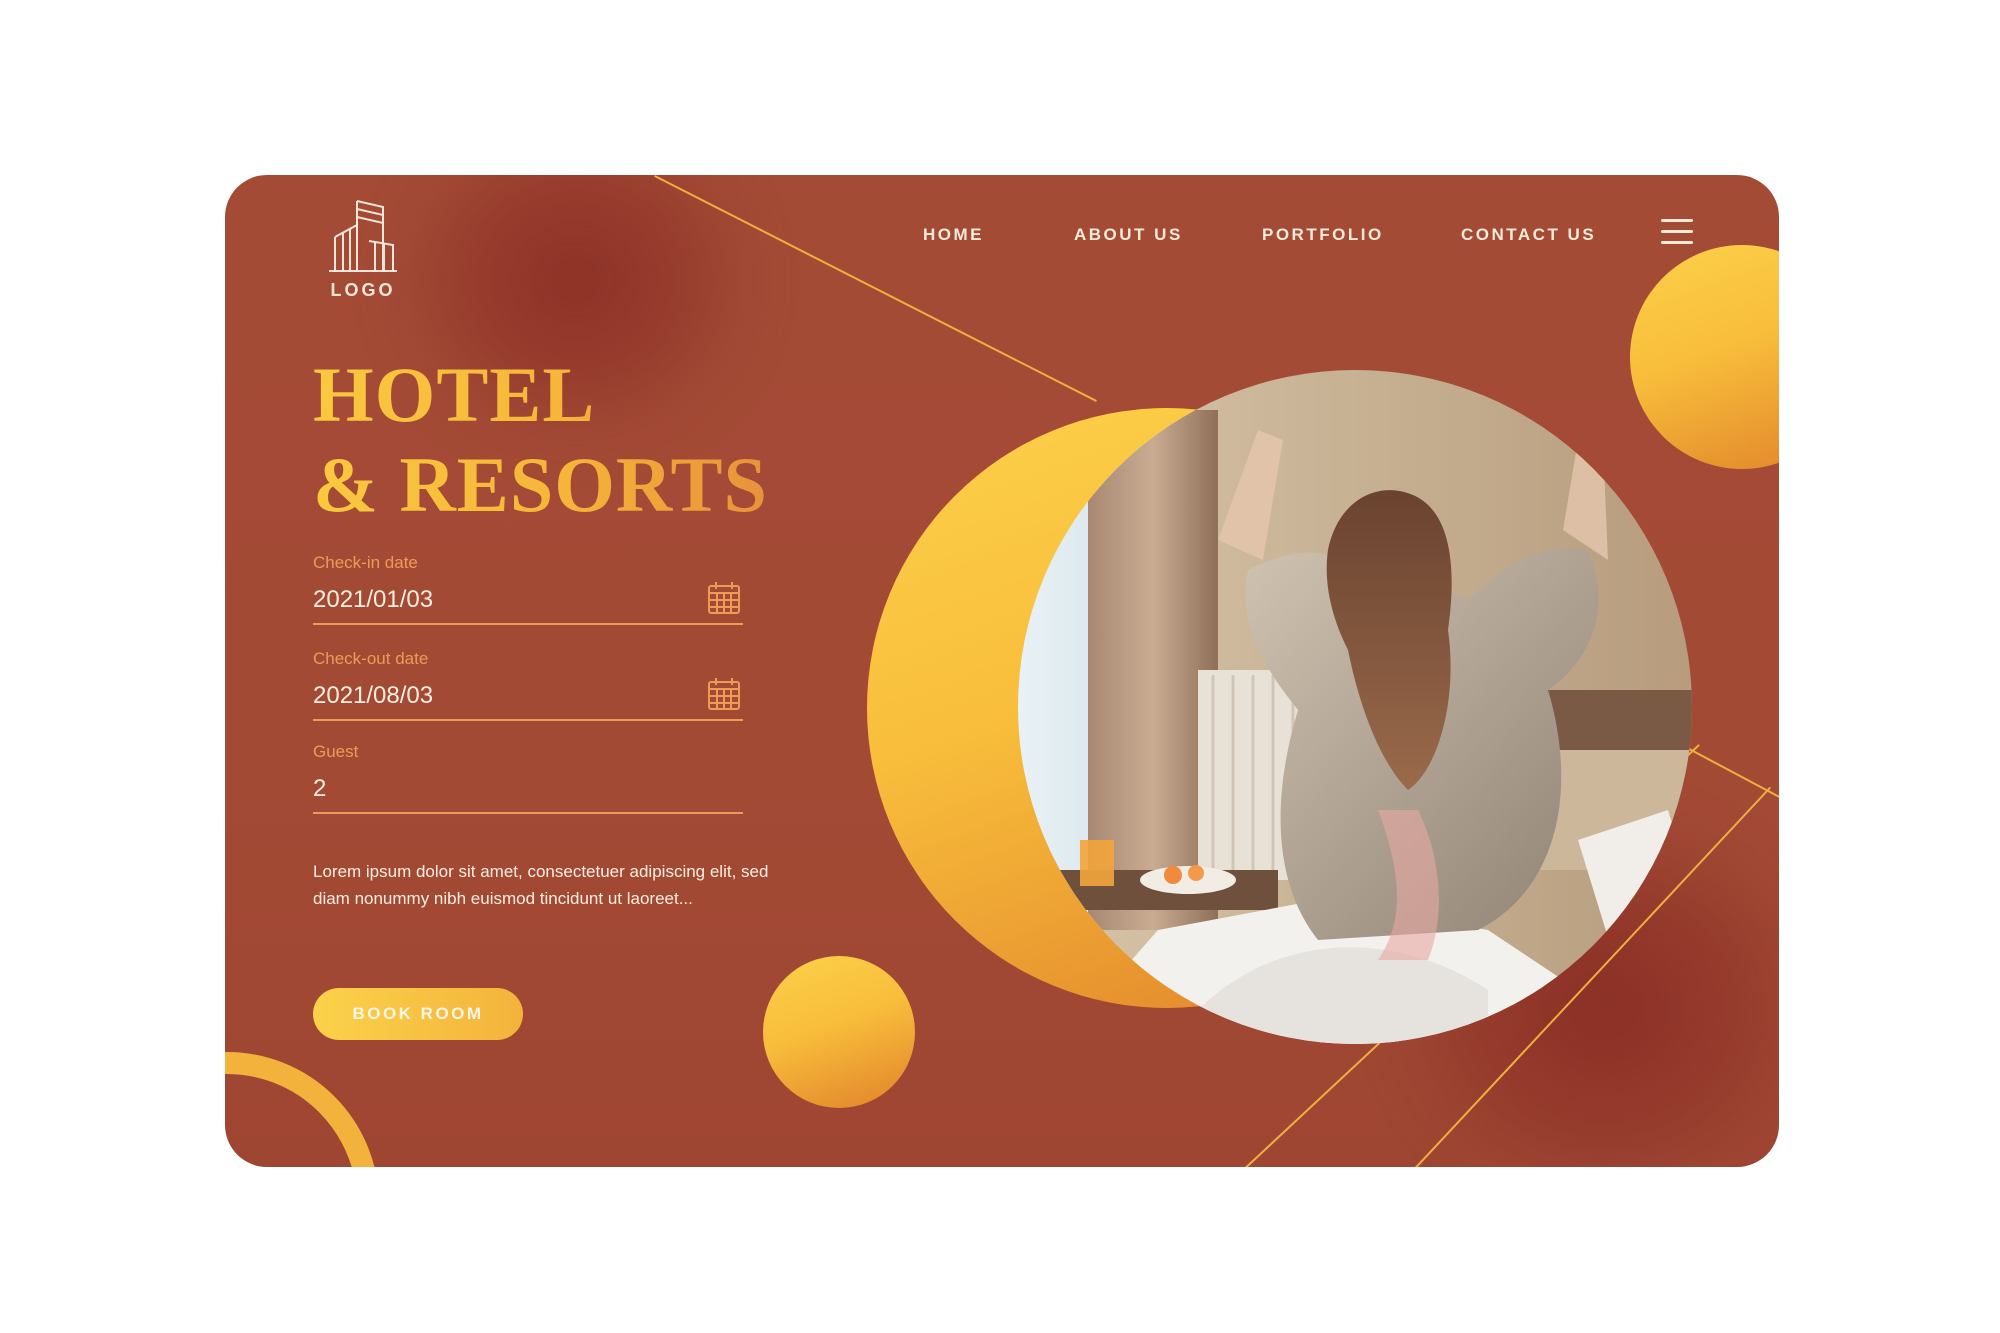  I want to click on title-line-2: & RESORTS, so click(540, 484).